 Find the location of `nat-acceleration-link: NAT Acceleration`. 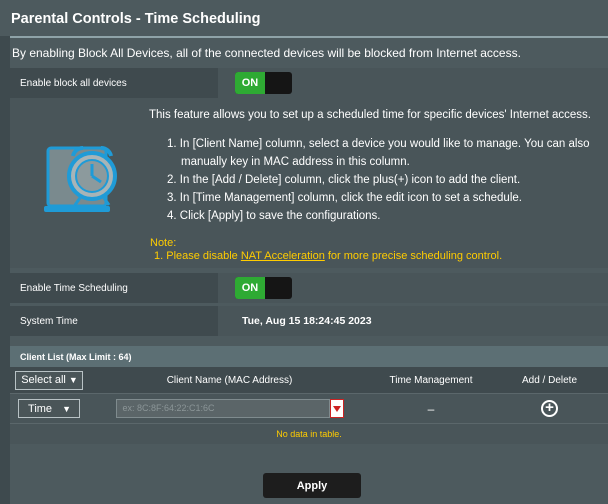

nat-acceleration-link: NAT Acceleration is located at coordinates (283, 256).